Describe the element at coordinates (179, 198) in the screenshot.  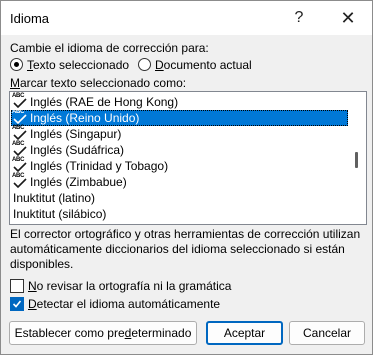
I see `language-item: Inuktitut (latino)` at that location.